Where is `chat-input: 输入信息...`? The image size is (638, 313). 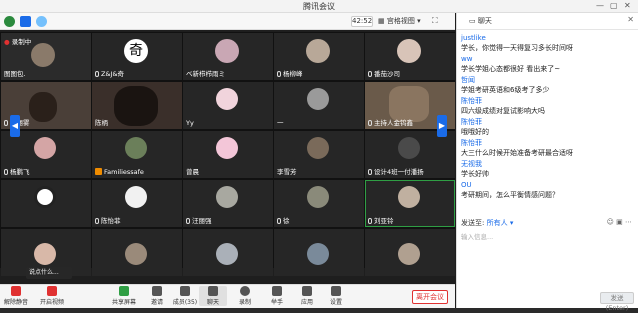
chat-input: 输入信息... is located at coordinates (477, 236).